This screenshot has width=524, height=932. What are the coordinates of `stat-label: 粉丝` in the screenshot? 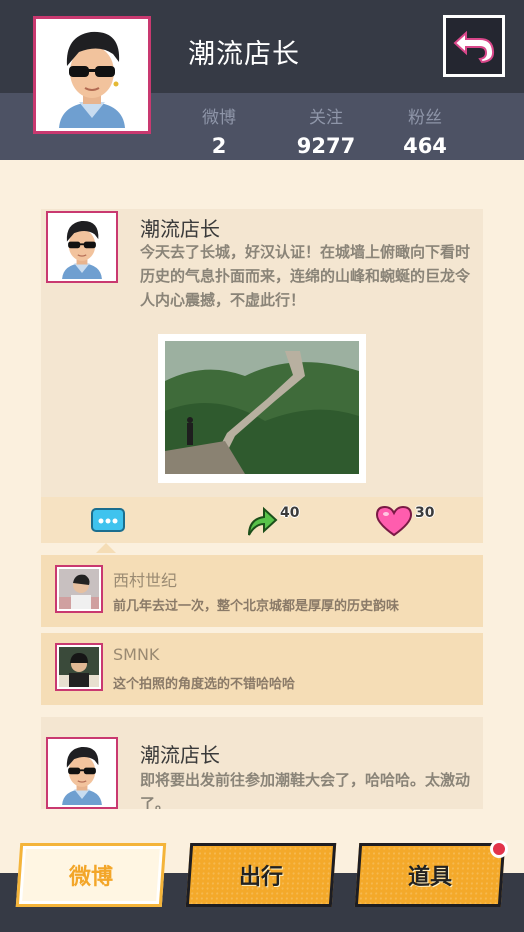 It's located at (425, 118).